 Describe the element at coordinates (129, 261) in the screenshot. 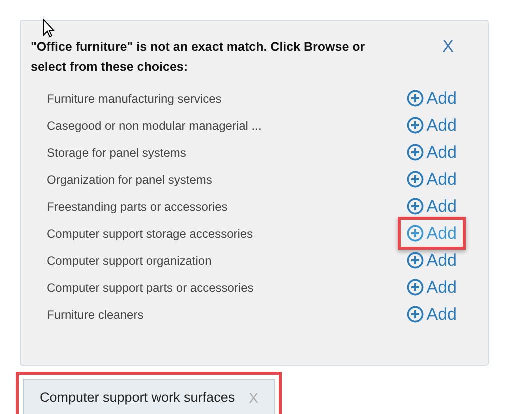

I see `choice-label: Computer support organization` at that location.